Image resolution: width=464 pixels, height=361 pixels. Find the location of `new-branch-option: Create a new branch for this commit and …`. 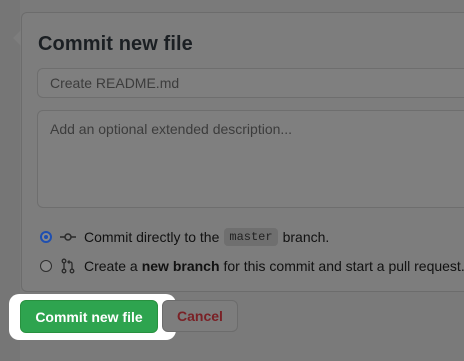

new-branch-option: Create a new branch for this commit and … is located at coordinates (252, 266).